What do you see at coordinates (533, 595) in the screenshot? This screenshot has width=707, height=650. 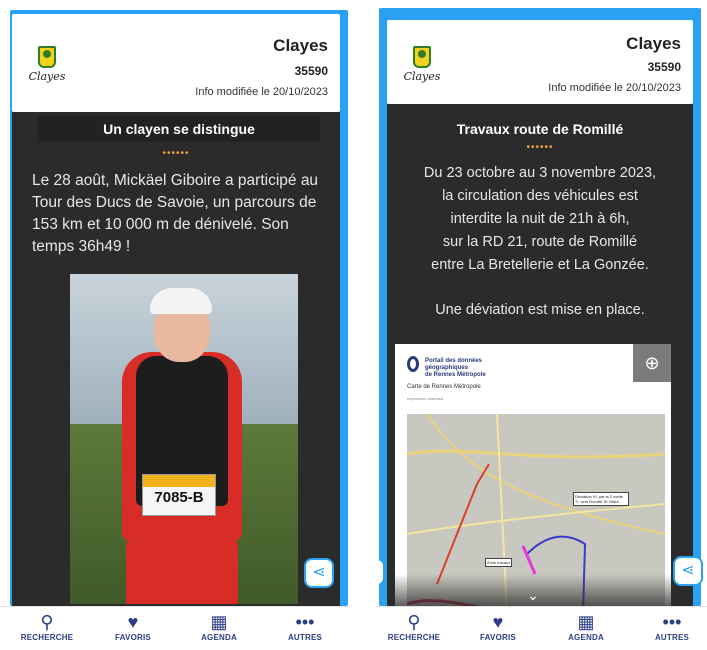 I see `chevron-down-icon: ⌄` at bounding box center [533, 595].